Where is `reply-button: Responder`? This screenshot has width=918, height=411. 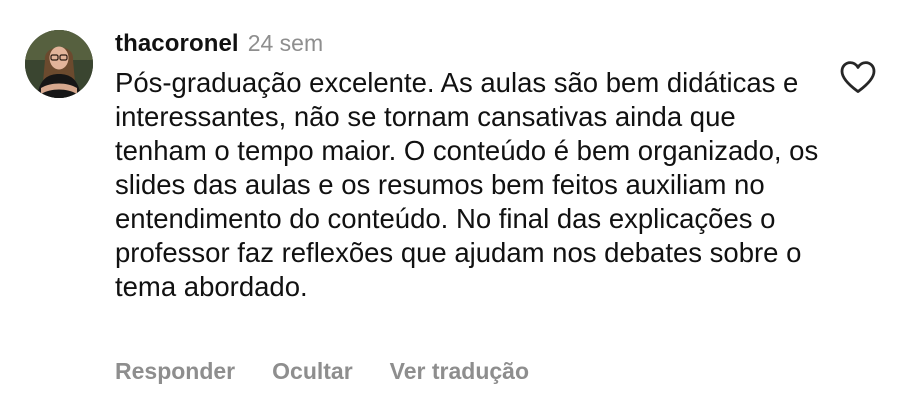 reply-button: Responder is located at coordinates (175, 371).